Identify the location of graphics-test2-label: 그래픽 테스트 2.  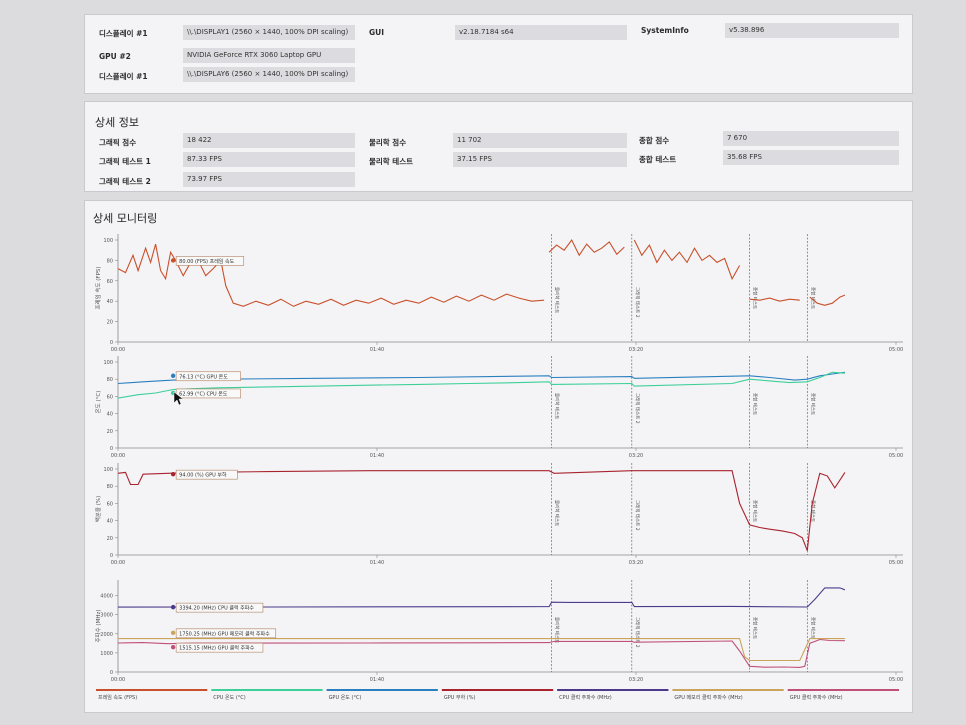
(125, 181).